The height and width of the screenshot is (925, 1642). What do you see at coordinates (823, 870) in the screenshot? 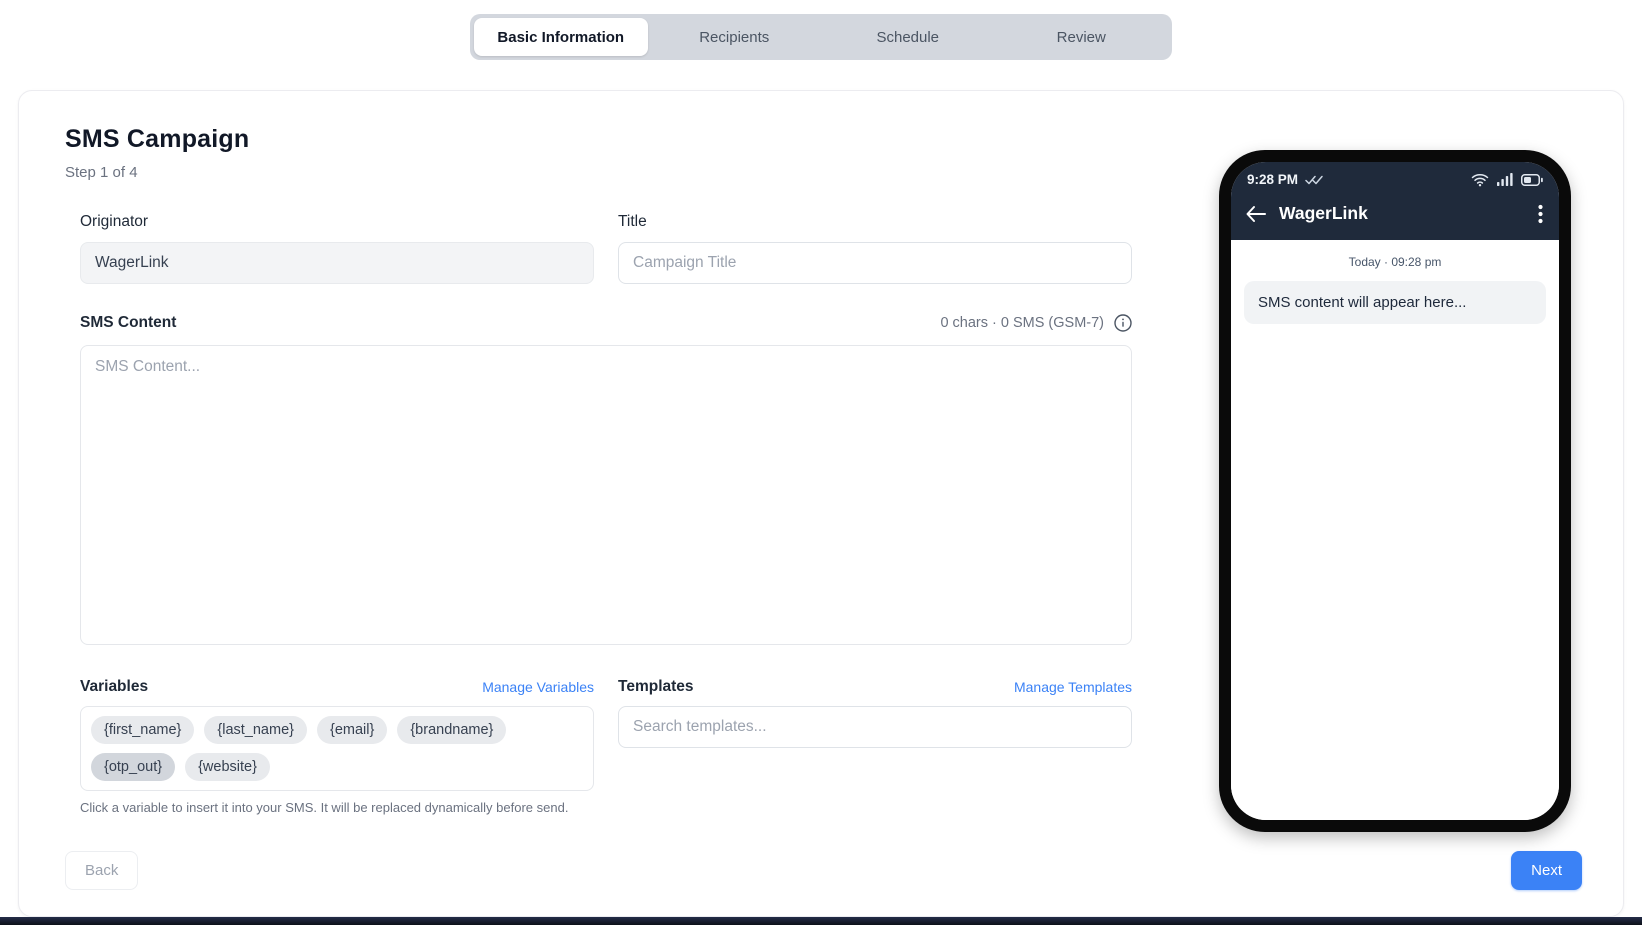
I see `wizard-footer: Back Next` at bounding box center [823, 870].